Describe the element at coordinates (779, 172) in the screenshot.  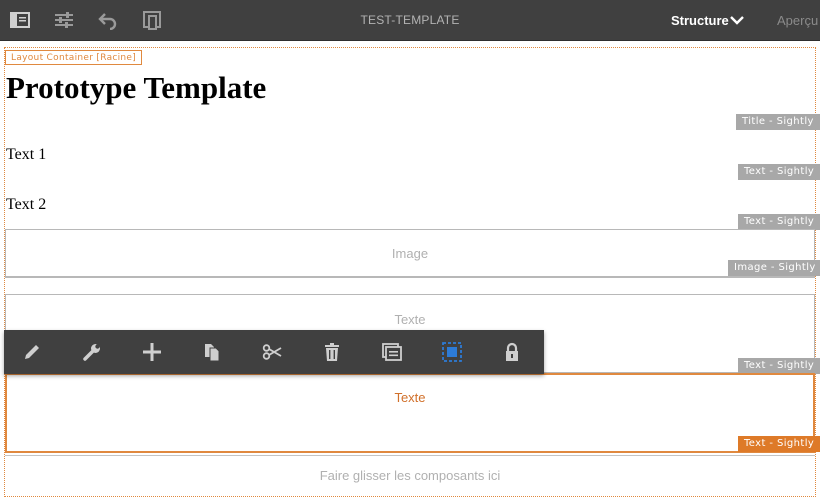
I see `text-component-tag-1: Text - Sightly` at that location.